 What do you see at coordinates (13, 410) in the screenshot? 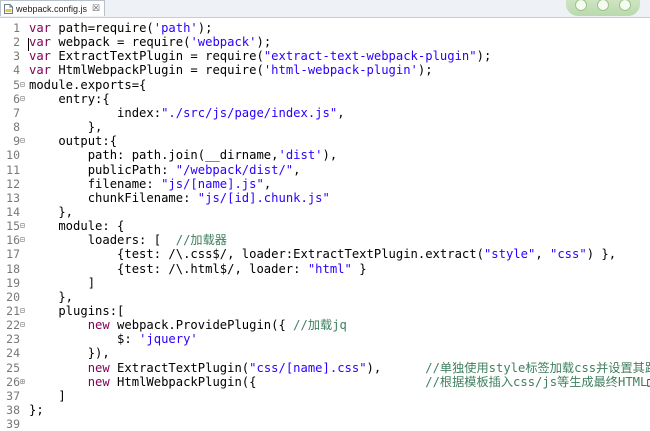
I see `line-number: 38` at bounding box center [13, 410].